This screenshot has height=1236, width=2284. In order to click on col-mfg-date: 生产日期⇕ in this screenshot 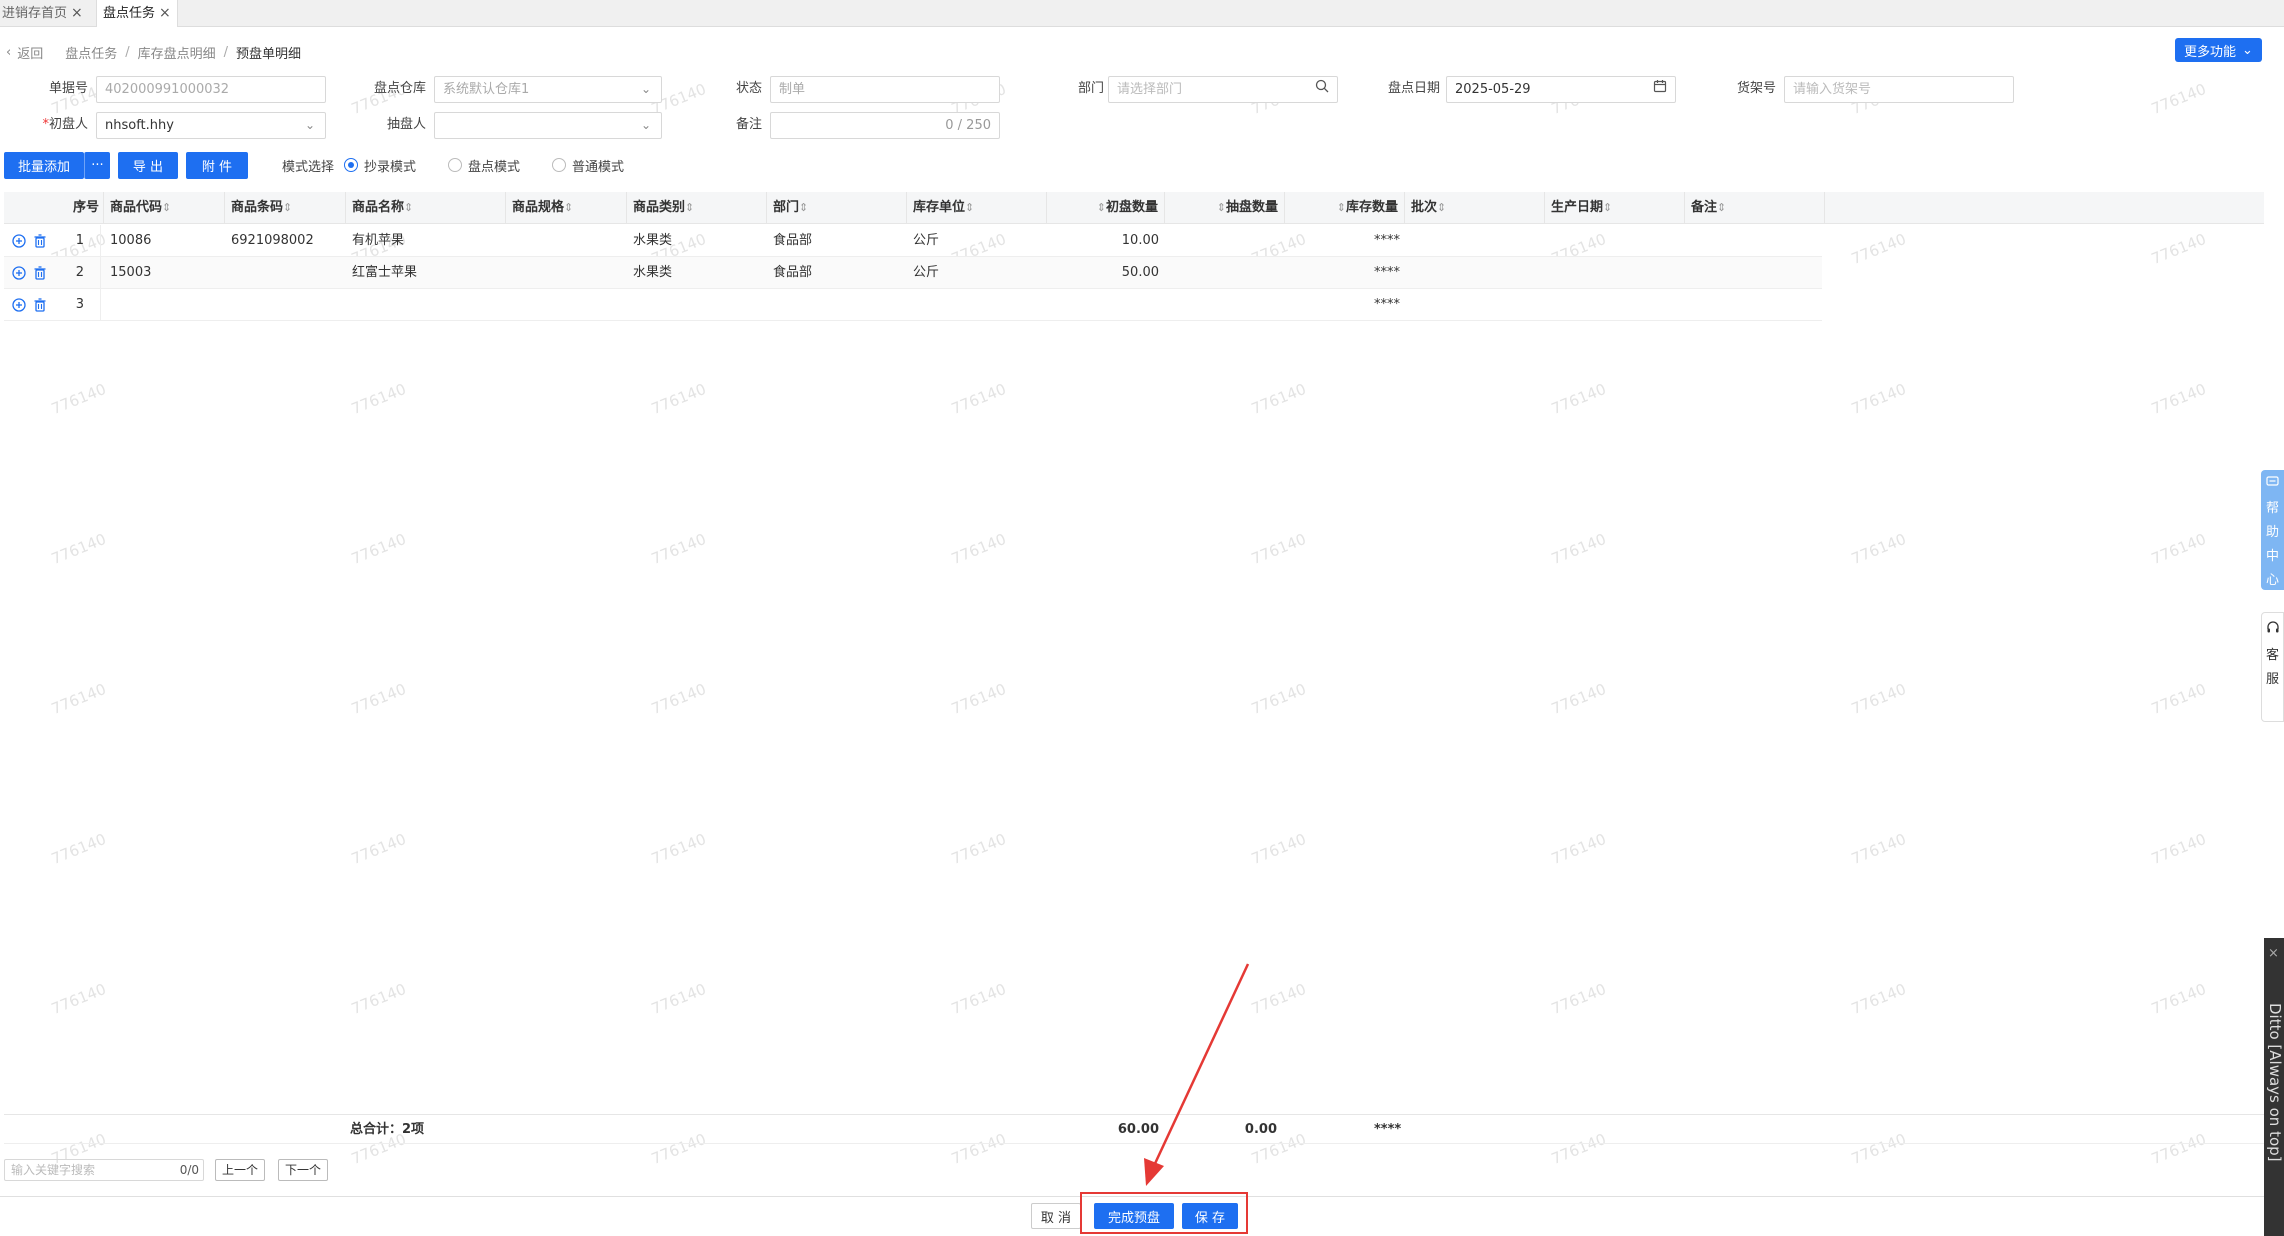, I will do `click(1615, 208)`.